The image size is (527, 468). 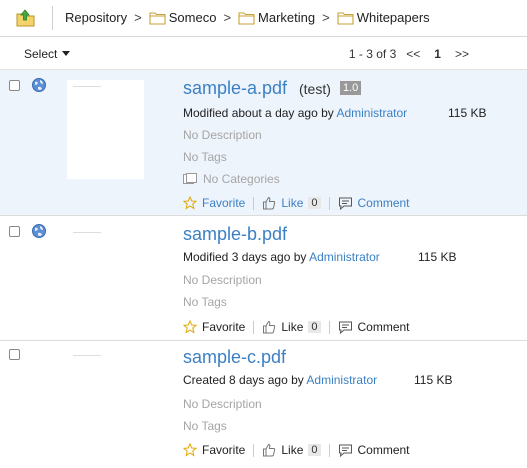 I want to click on modified-info: Modified 3 days ago by Administrator, so click(x=281, y=257).